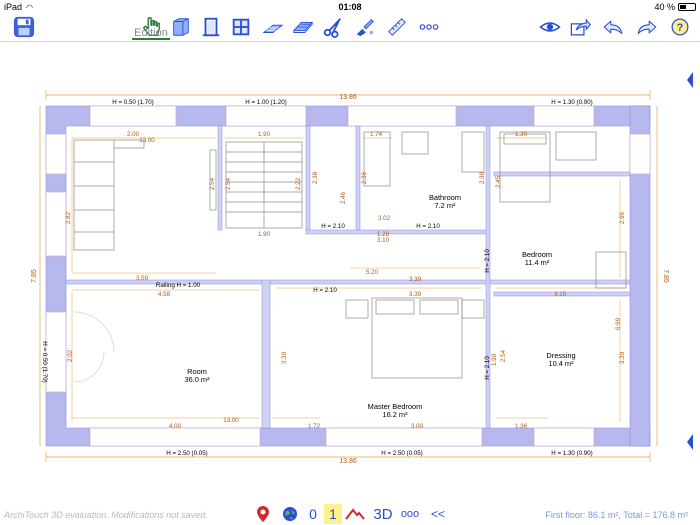 This screenshot has height=525, width=700. What do you see at coordinates (241, 27) in the screenshot?
I see `window-icon` at bounding box center [241, 27].